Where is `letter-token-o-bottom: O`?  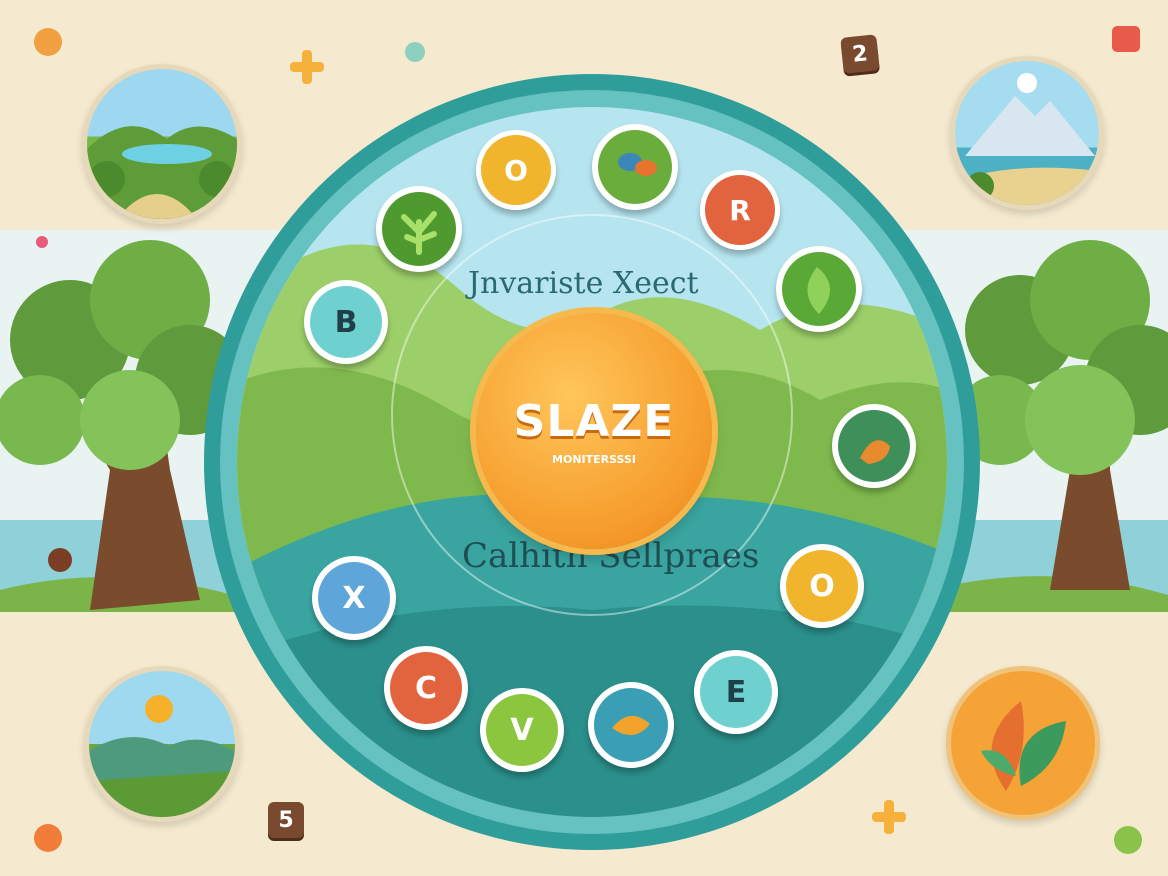 letter-token-o-bottom: O is located at coordinates (822, 586).